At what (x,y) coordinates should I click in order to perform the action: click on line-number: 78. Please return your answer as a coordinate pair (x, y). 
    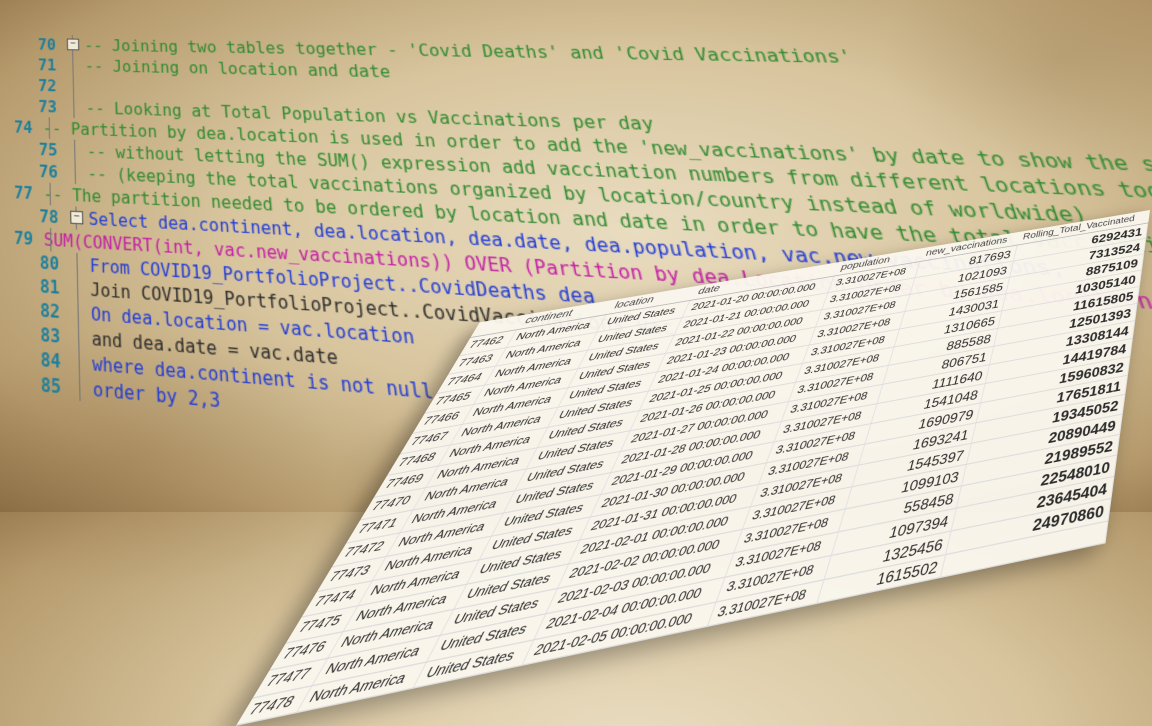
    Looking at the image, I should click on (41, 216).